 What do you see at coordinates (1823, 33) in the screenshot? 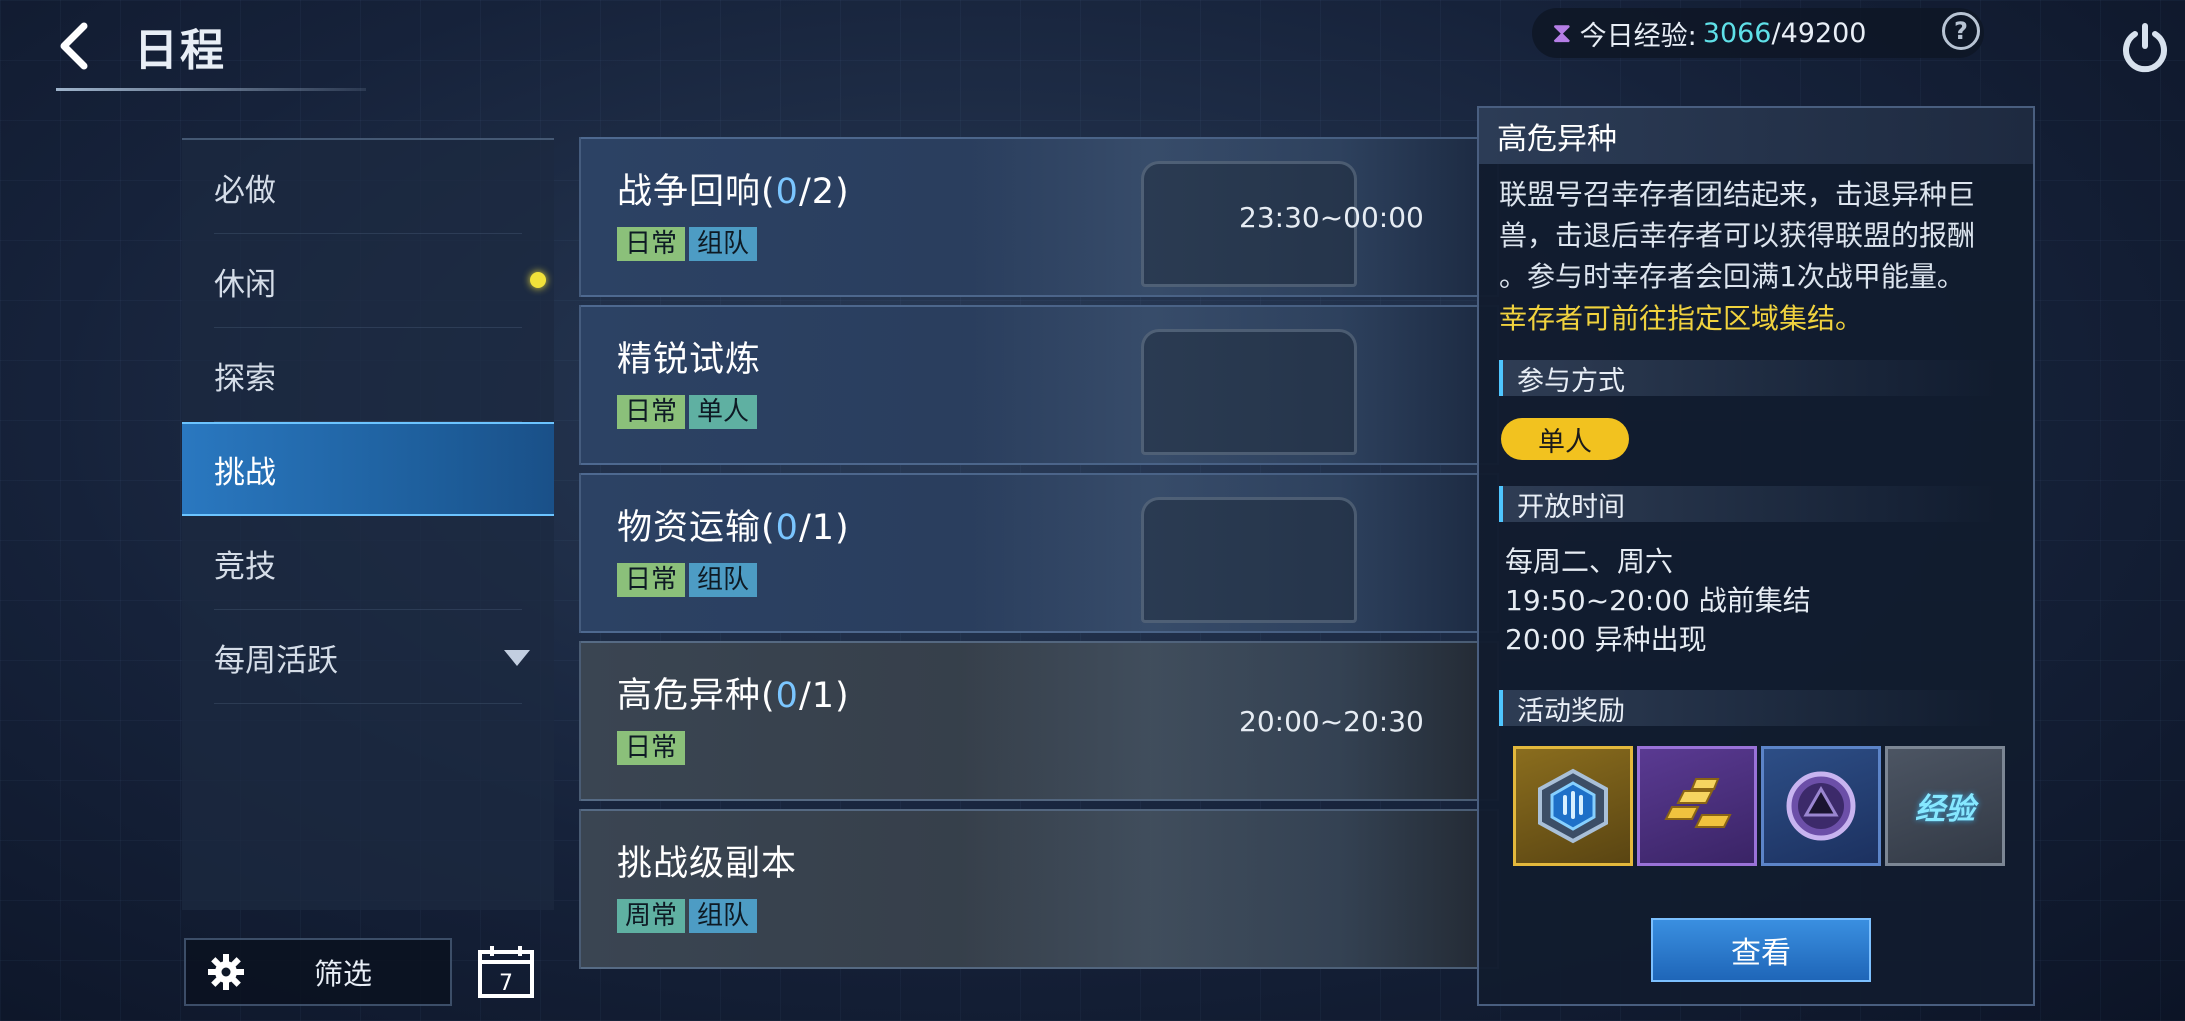
I see `exp-max: 49200` at bounding box center [1823, 33].